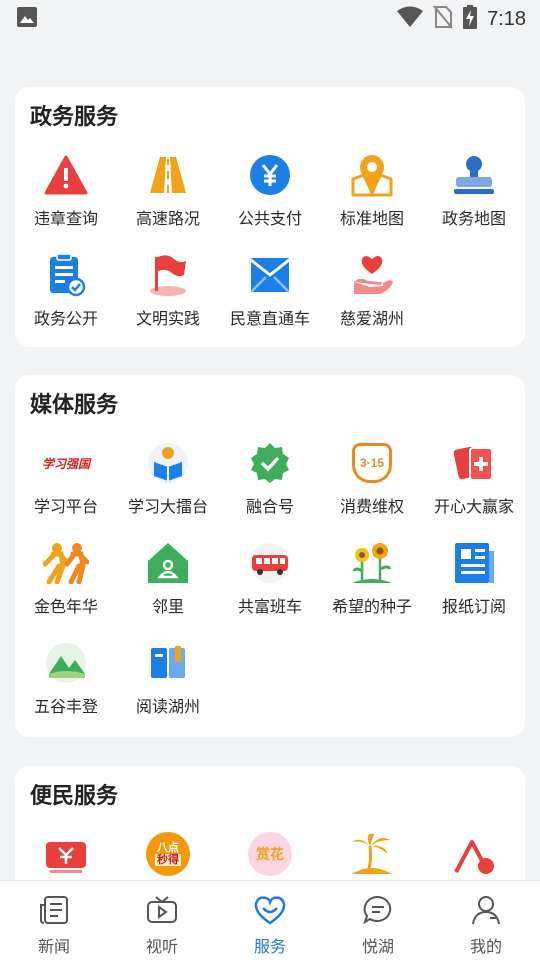 Image resolution: width=540 pixels, height=960 pixels. Describe the element at coordinates (66, 275) in the screenshot. I see `clipboard-check-icon` at that location.